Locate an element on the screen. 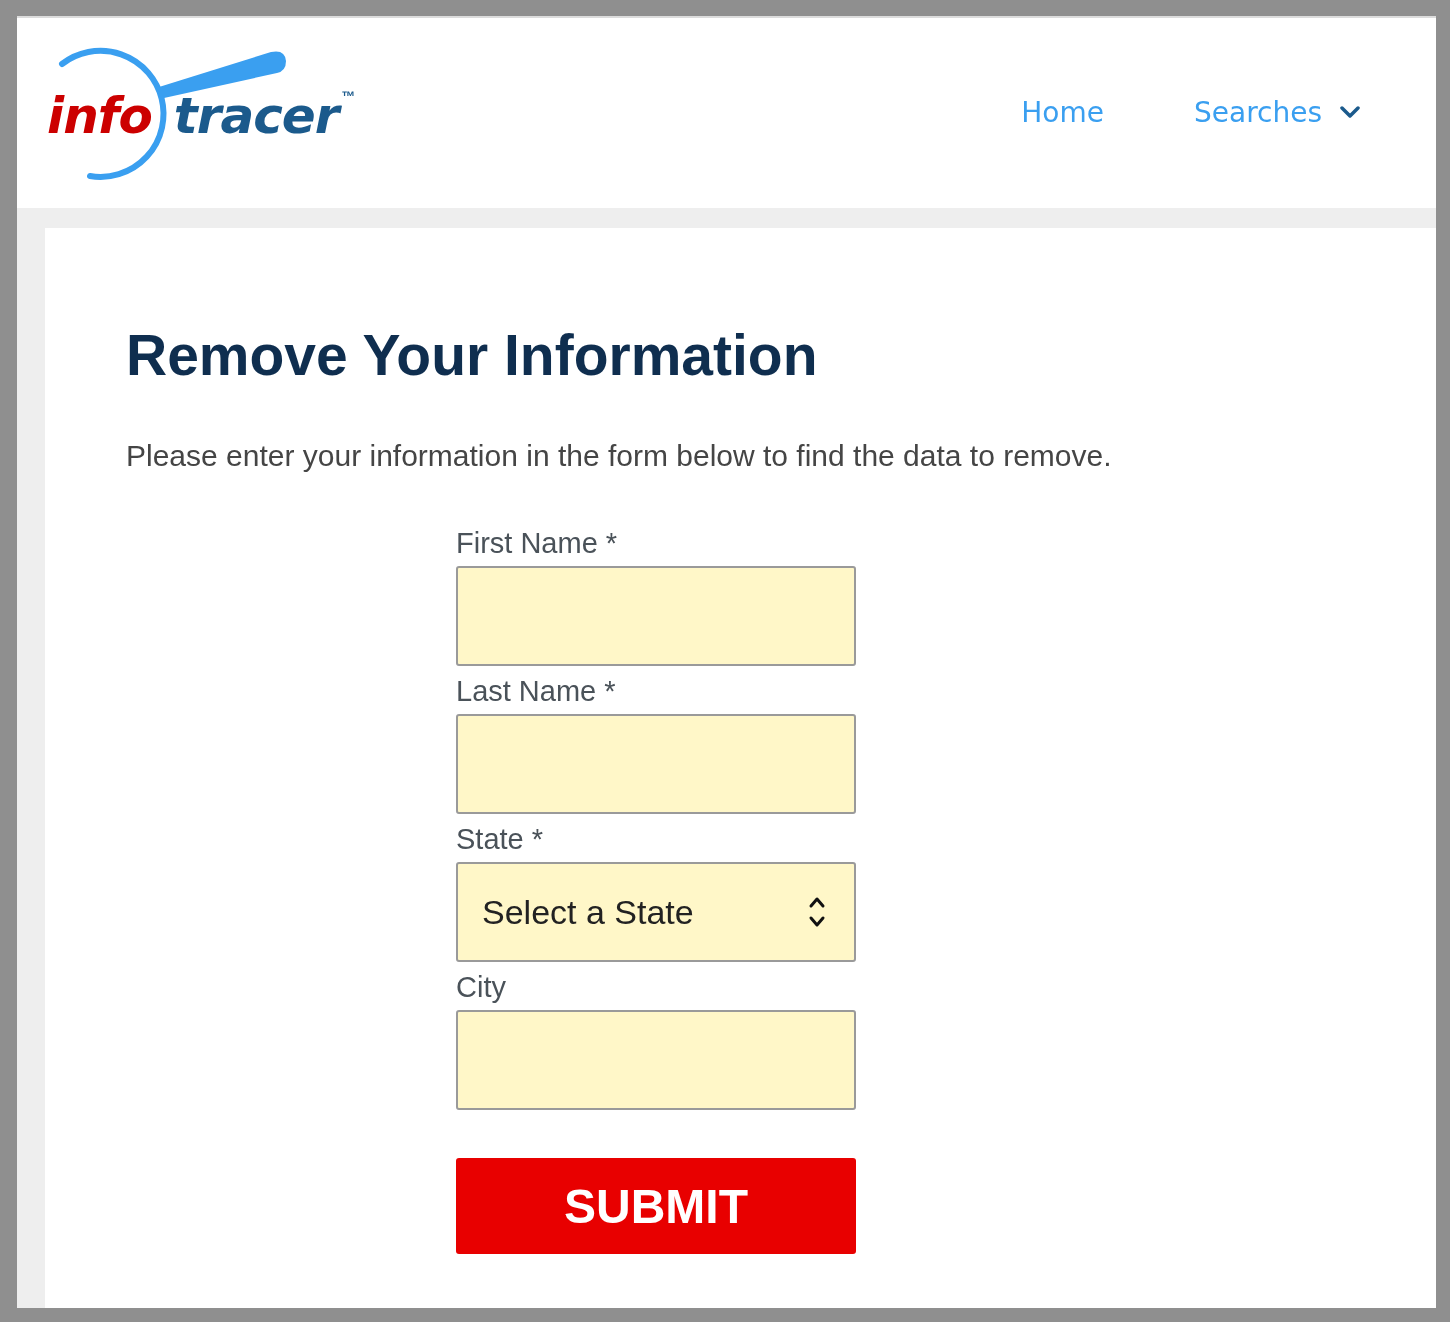  page-title: Remove Your Information is located at coordinates (472, 355).